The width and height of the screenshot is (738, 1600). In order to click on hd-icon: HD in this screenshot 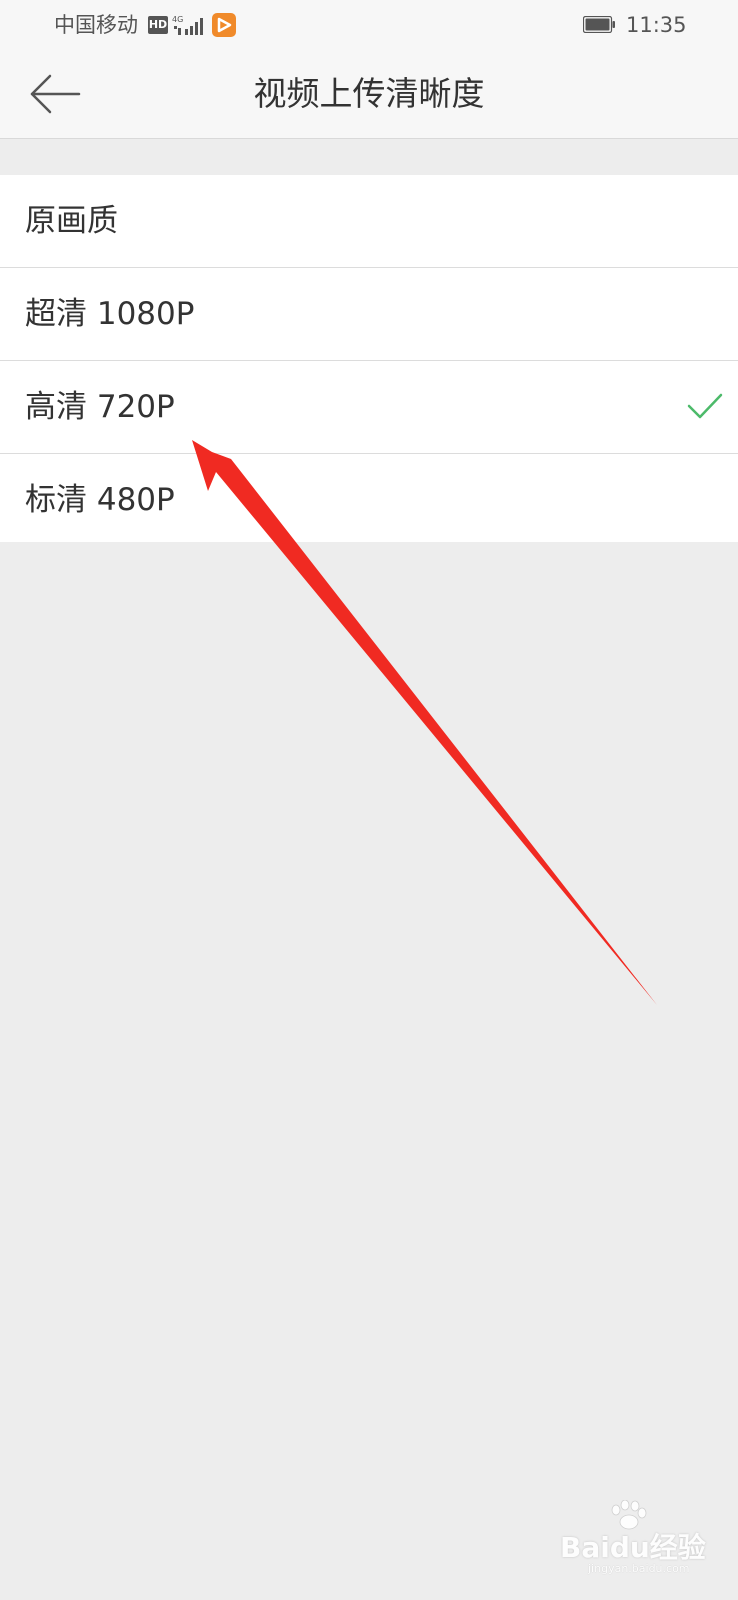, I will do `click(158, 25)`.